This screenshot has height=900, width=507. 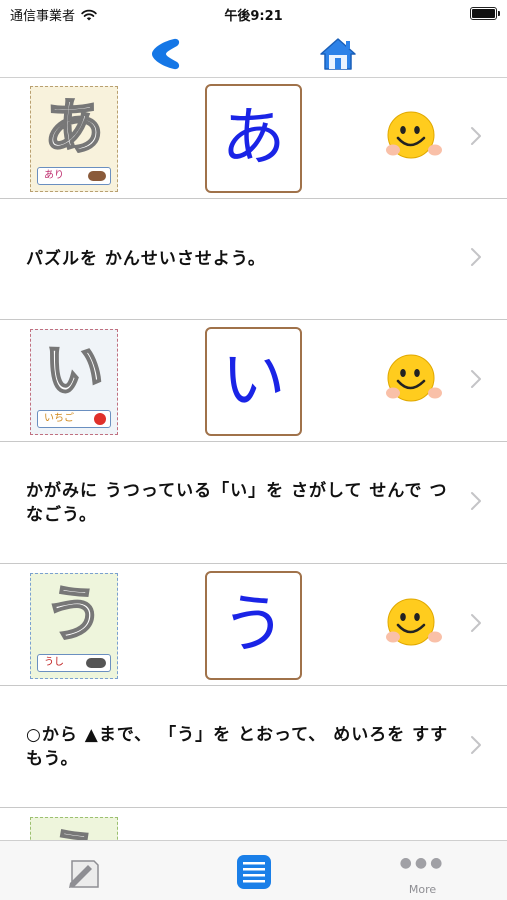 I want to click on thumbnail-word: いちご, so click(x=74, y=419).